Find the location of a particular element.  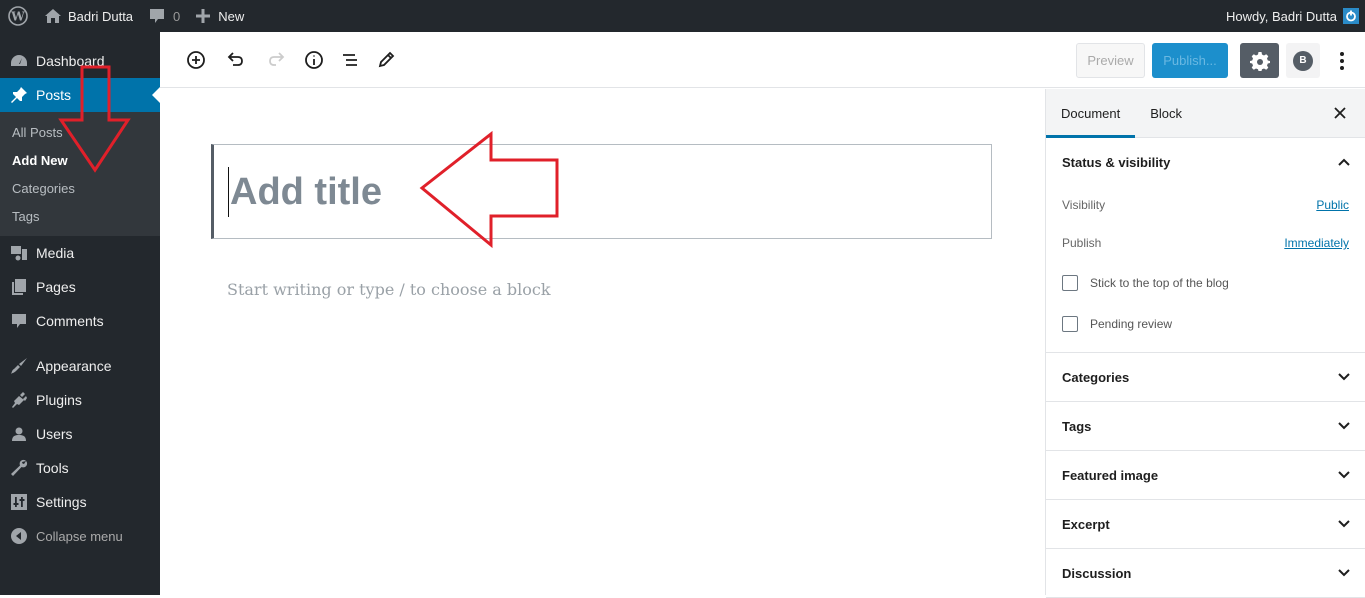

sidebar-item-label: Settings is located at coordinates (61, 502).